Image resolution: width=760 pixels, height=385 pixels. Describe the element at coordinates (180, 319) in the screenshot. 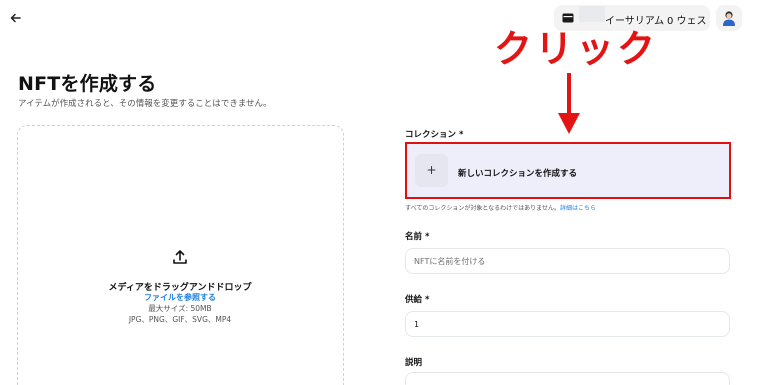

I see `file-types-text: JPG、PNG、GIF、SVG、MP4` at that location.